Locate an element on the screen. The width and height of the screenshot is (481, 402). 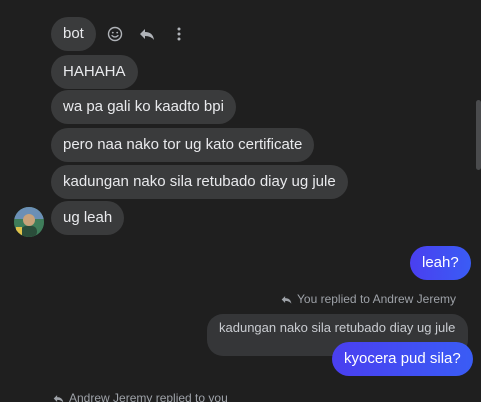
reply-icon is located at coordinates (147, 34).